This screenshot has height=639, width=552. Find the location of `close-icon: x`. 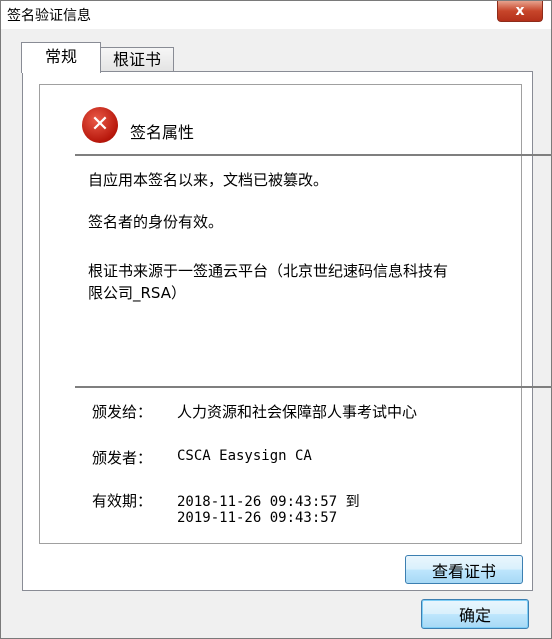

close-icon: x is located at coordinates (520, 11).